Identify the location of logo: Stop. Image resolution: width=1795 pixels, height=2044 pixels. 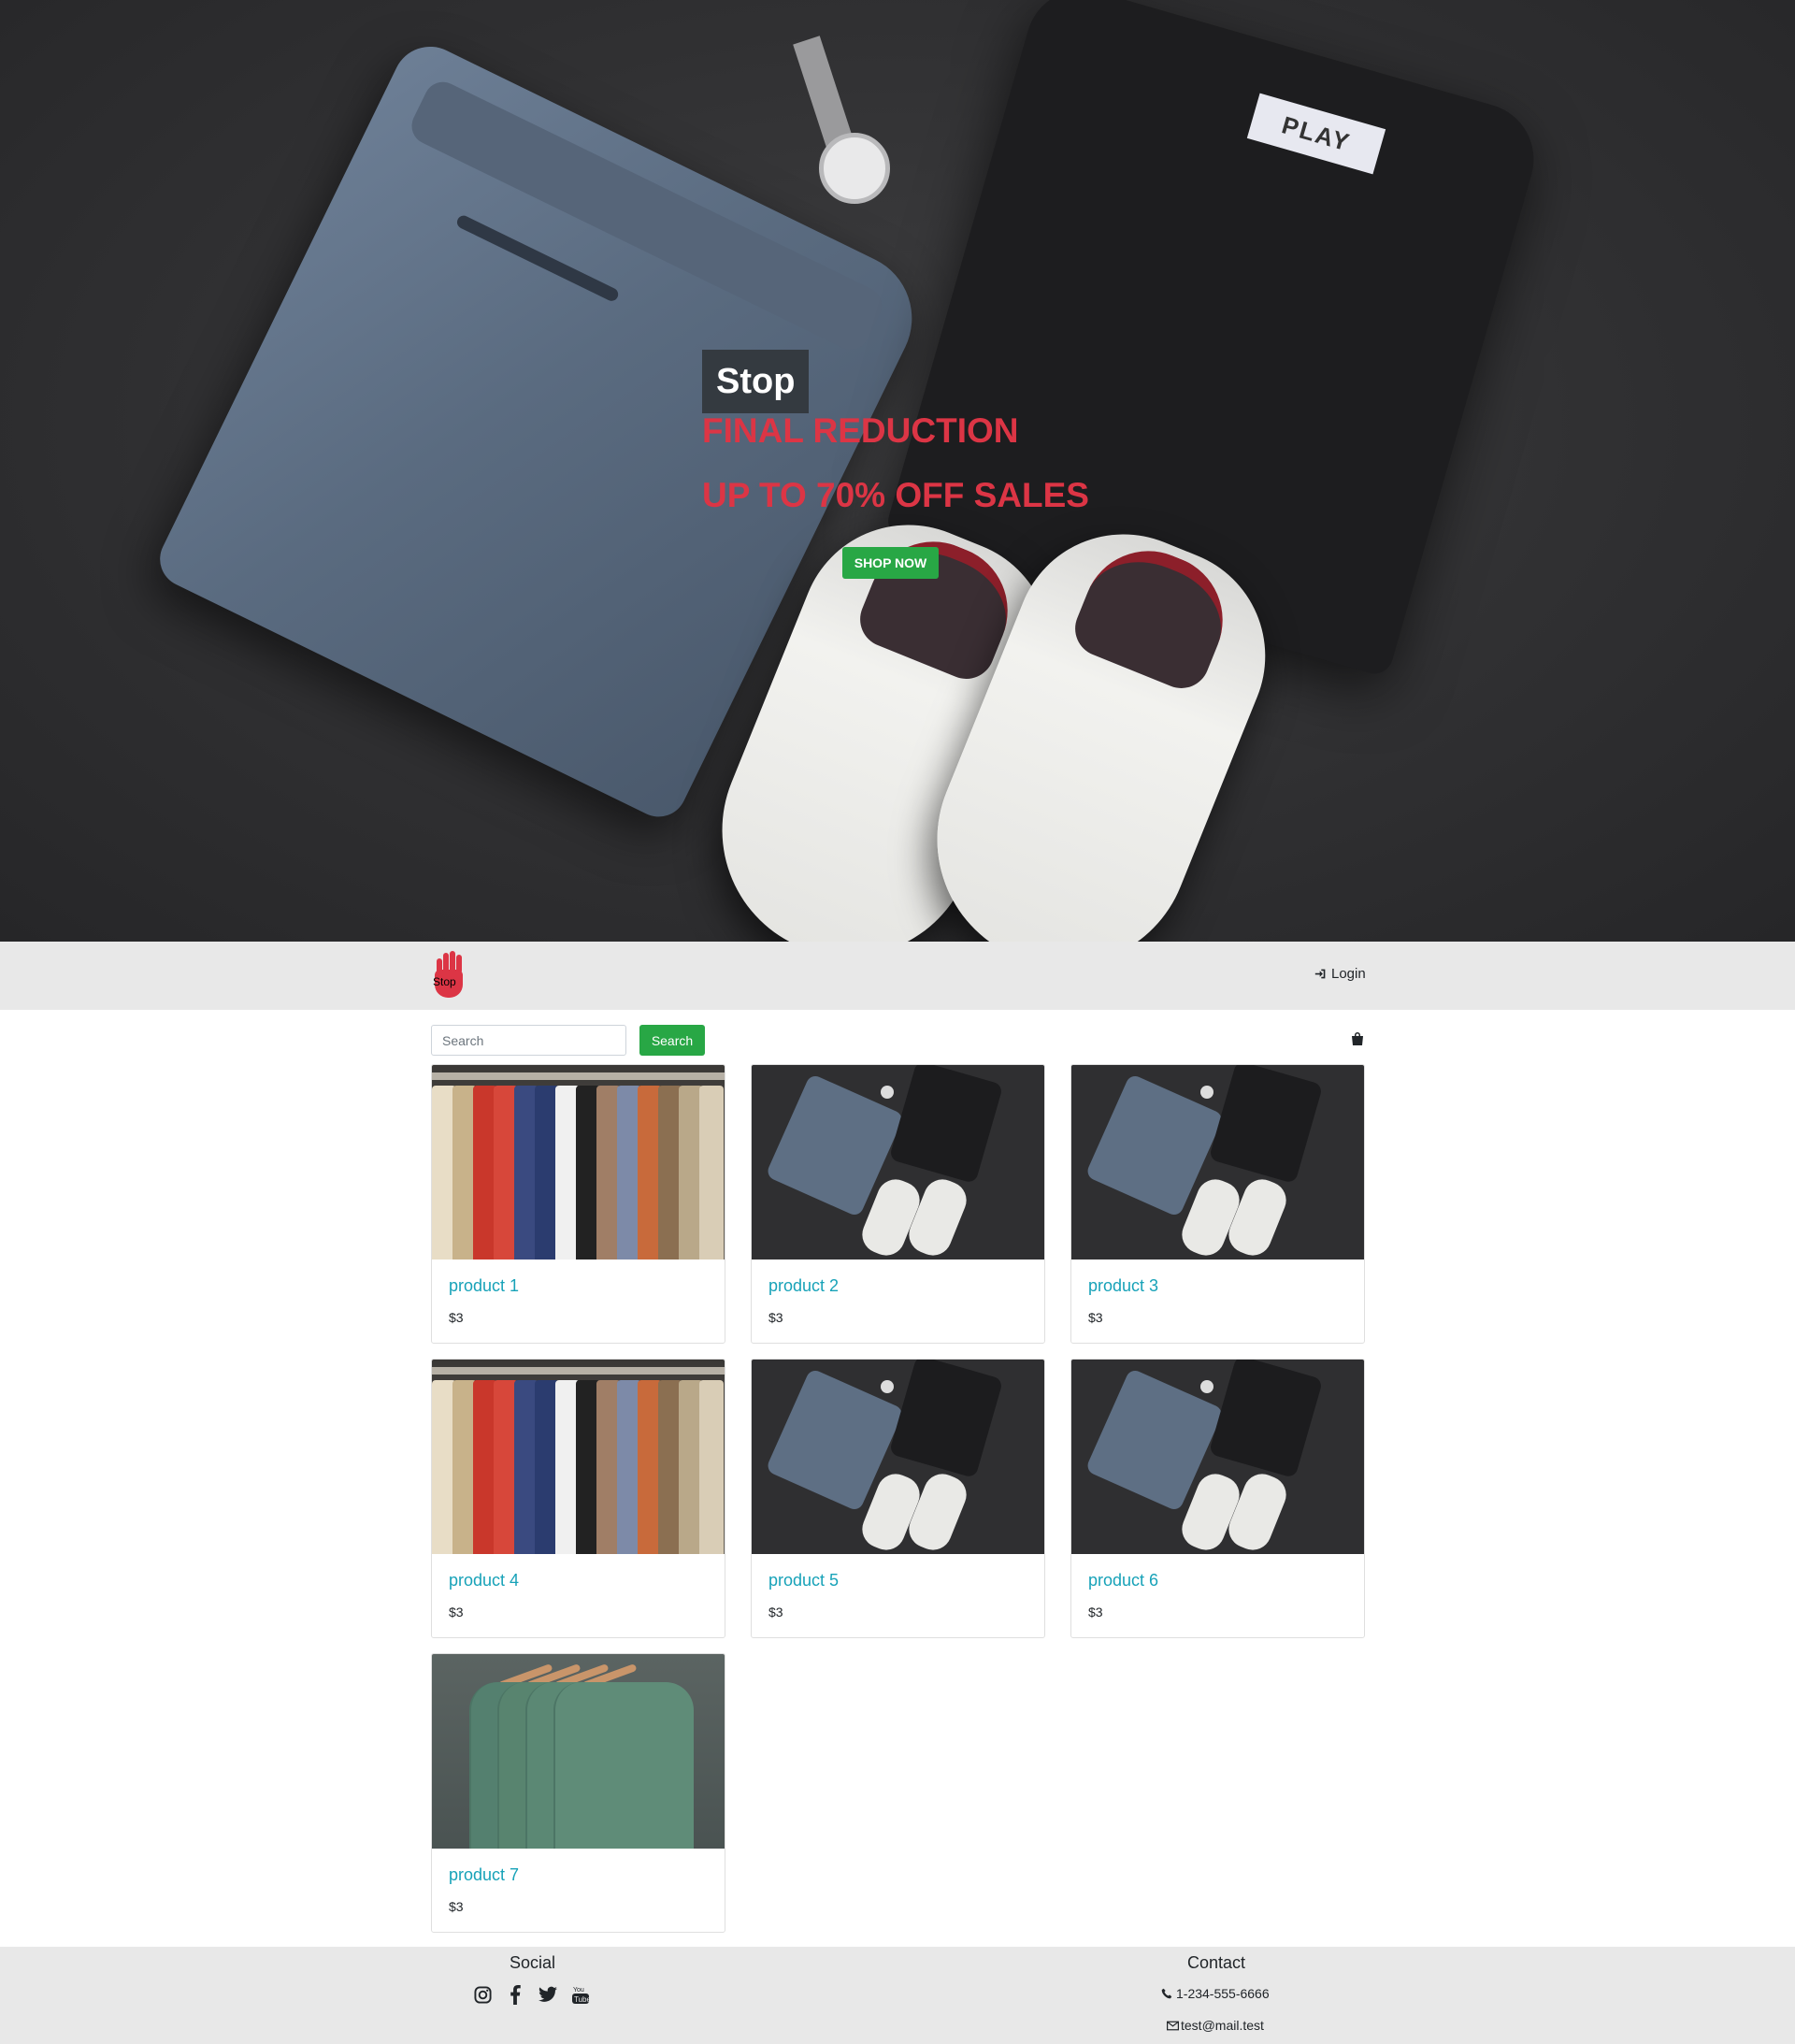
(449, 976).